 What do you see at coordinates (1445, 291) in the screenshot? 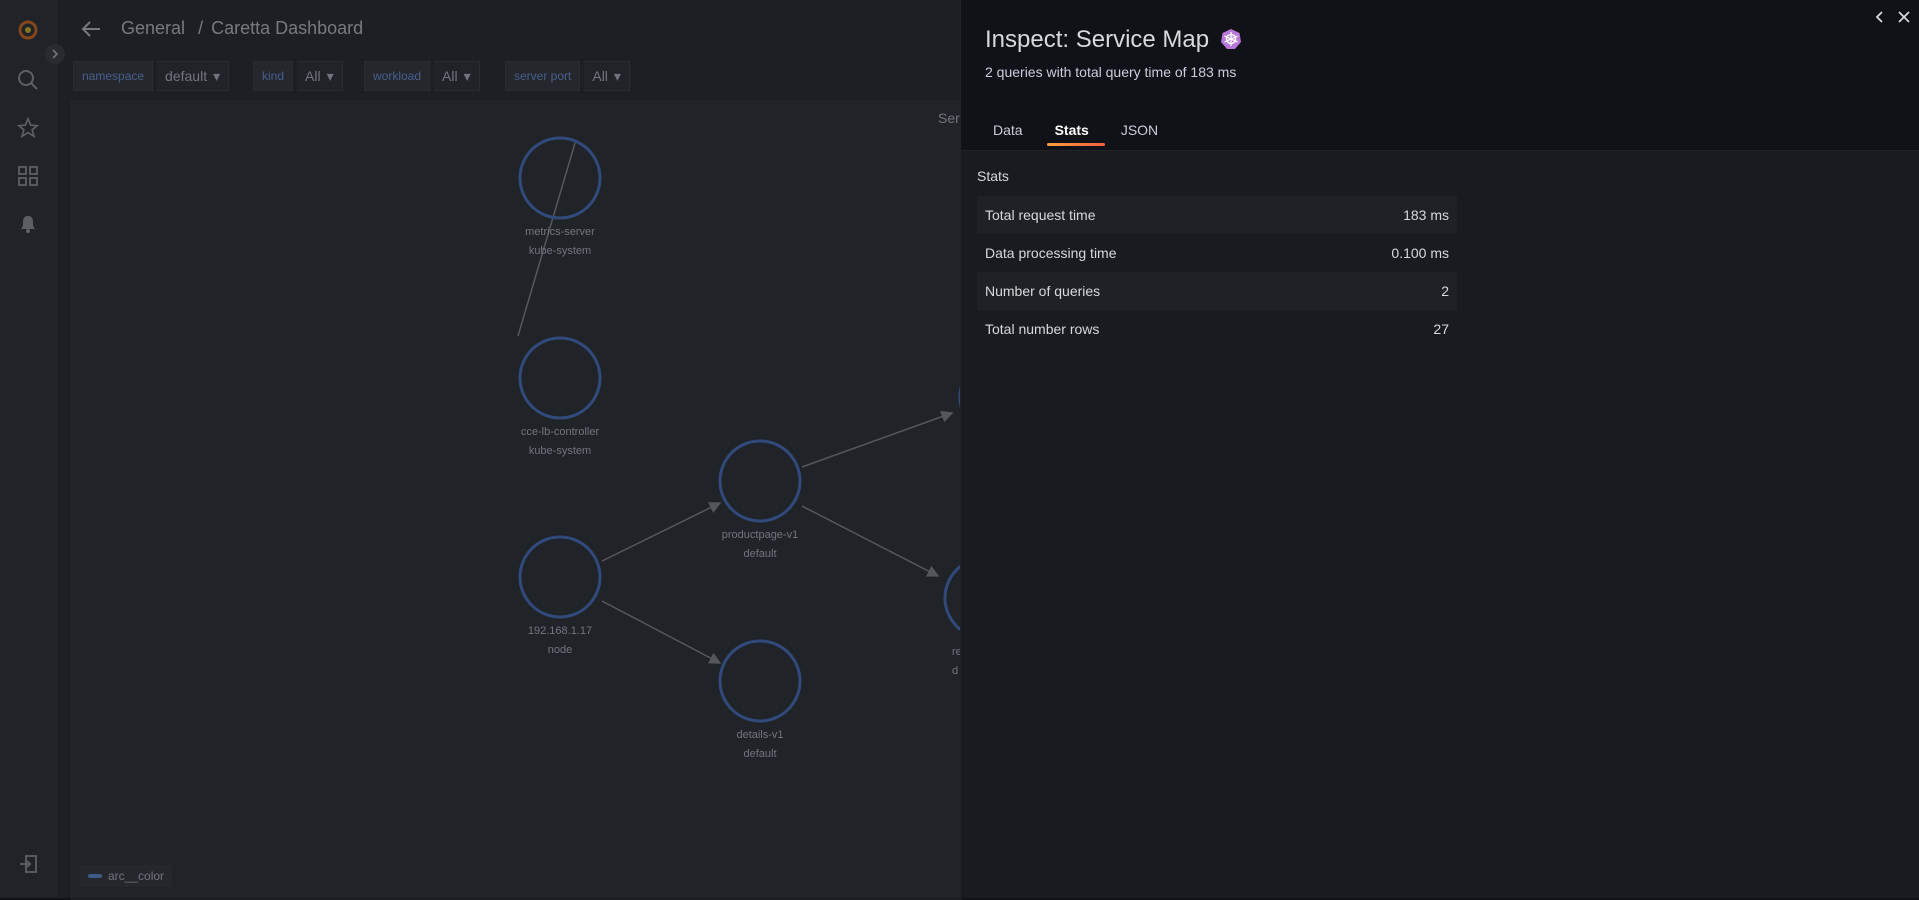
I see `stat-value: 2` at bounding box center [1445, 291].